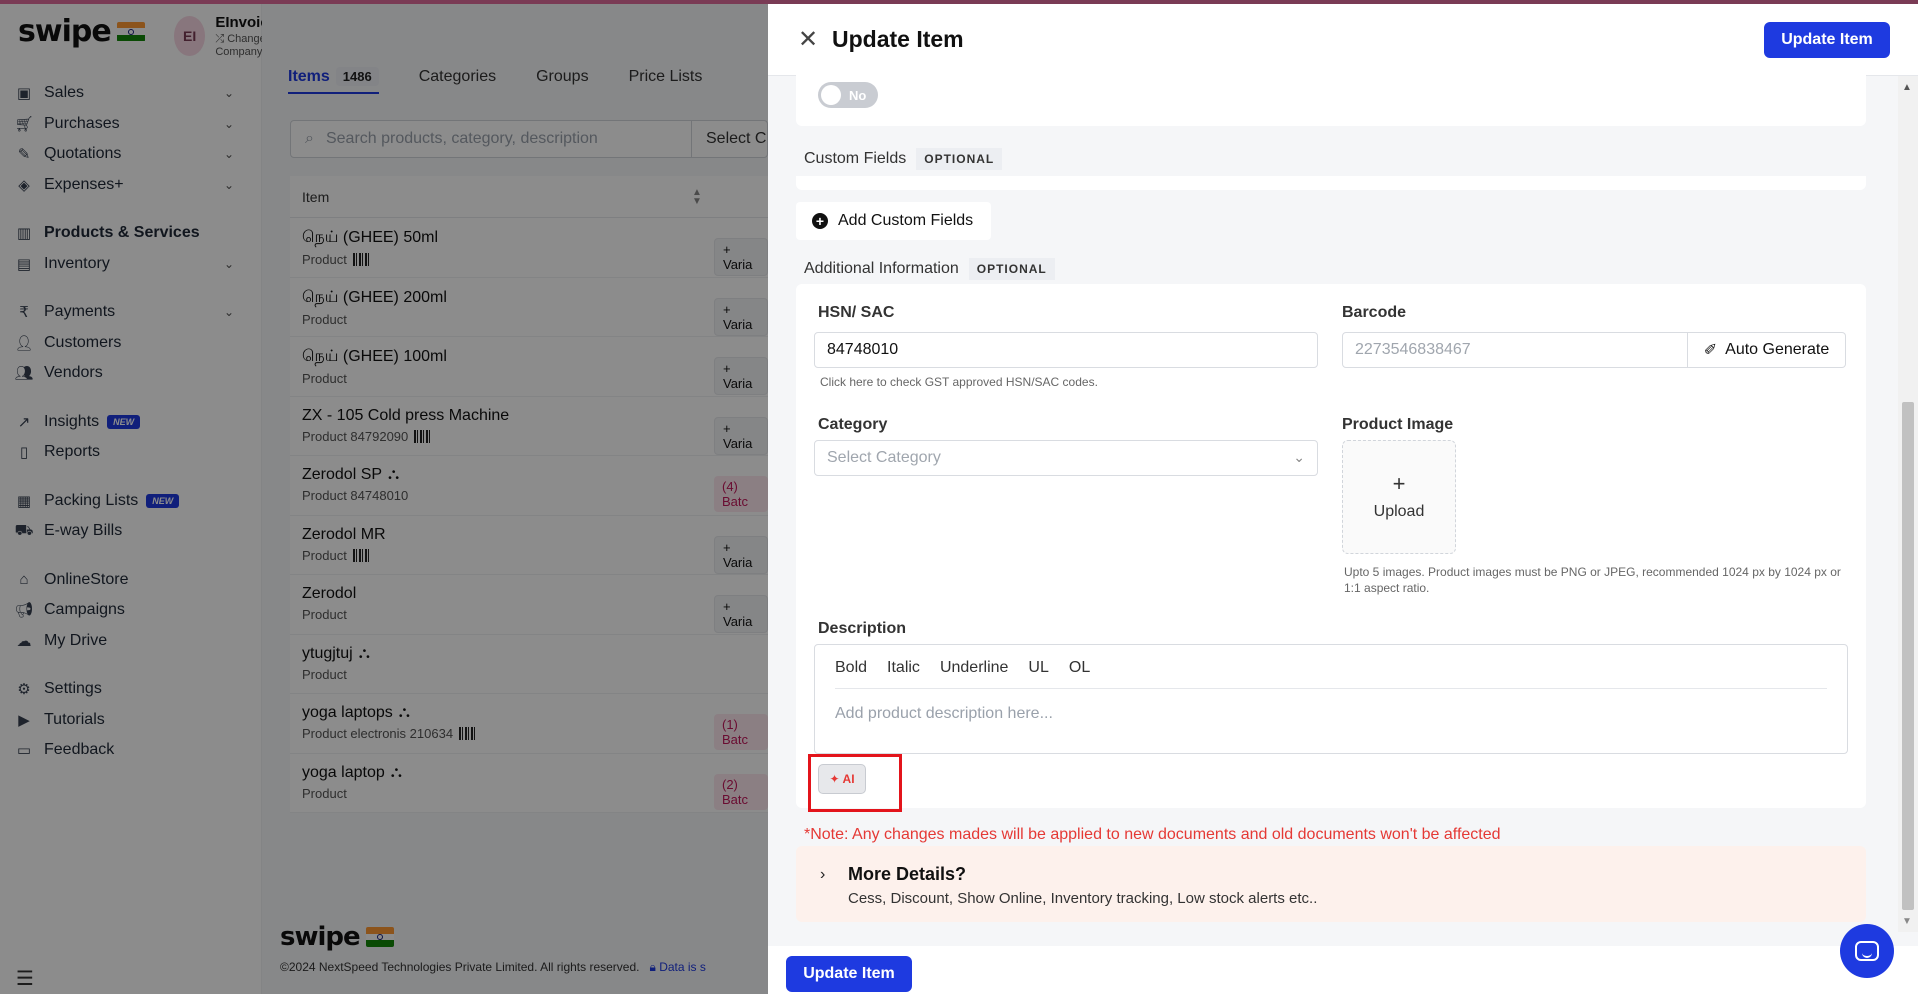 The image size is (1918, 994). Describe the element at coordinates (907, 874) in the screenshot. I see `more-details-title: More Details?` at that location.